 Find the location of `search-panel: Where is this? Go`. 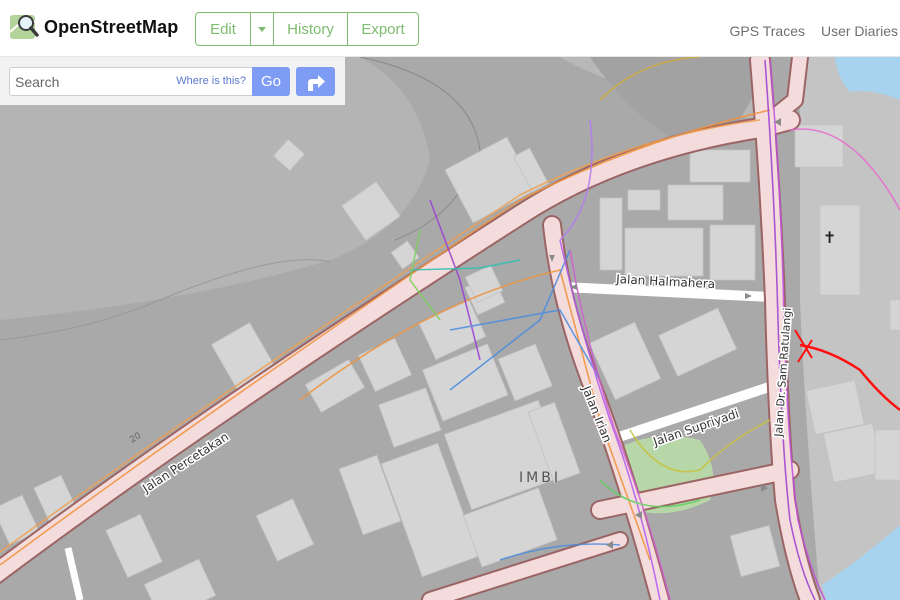

search-panel: Where is this? Go is located at coordinates (172, 81).